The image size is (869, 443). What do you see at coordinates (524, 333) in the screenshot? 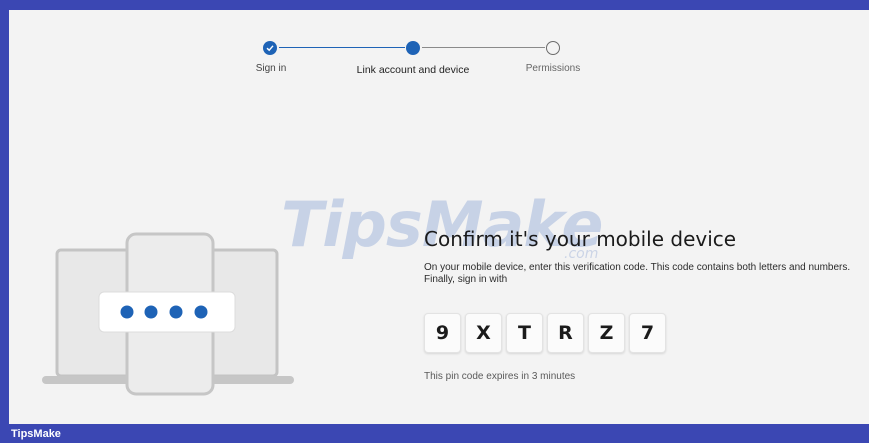
I see `code-char: T` at bounding box center [524, 333].